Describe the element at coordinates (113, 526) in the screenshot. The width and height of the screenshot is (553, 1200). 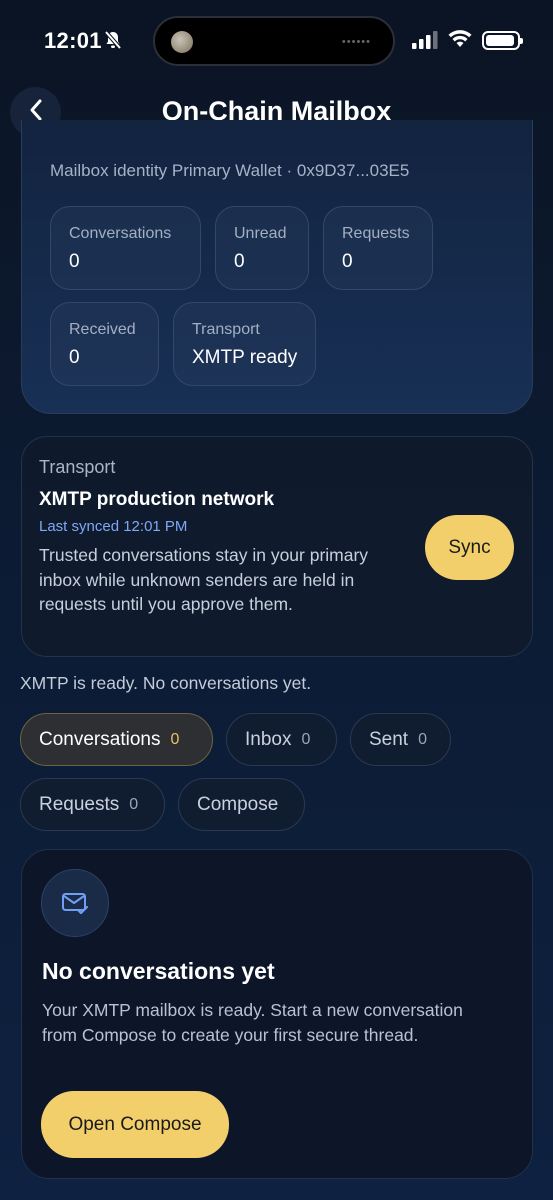
I see `last-synced-text: Last synced 12:01 PM` at that location.